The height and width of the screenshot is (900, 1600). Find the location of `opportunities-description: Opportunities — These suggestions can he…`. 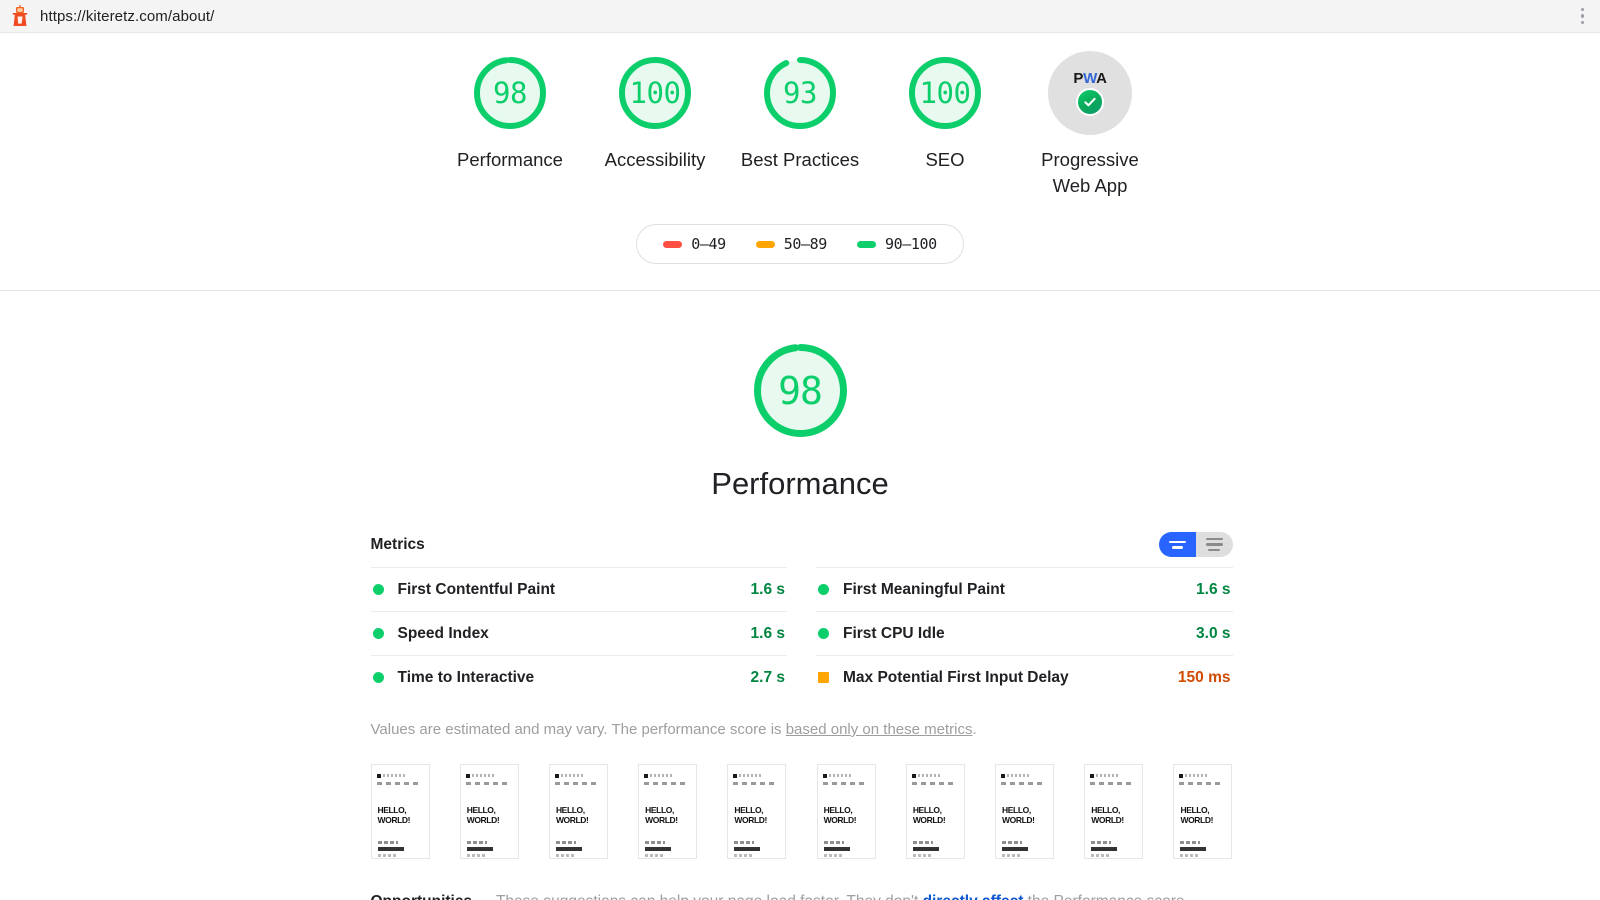

opportunities-description: Opportunities — These suggestions can he… is located at coordinates (802, 895).